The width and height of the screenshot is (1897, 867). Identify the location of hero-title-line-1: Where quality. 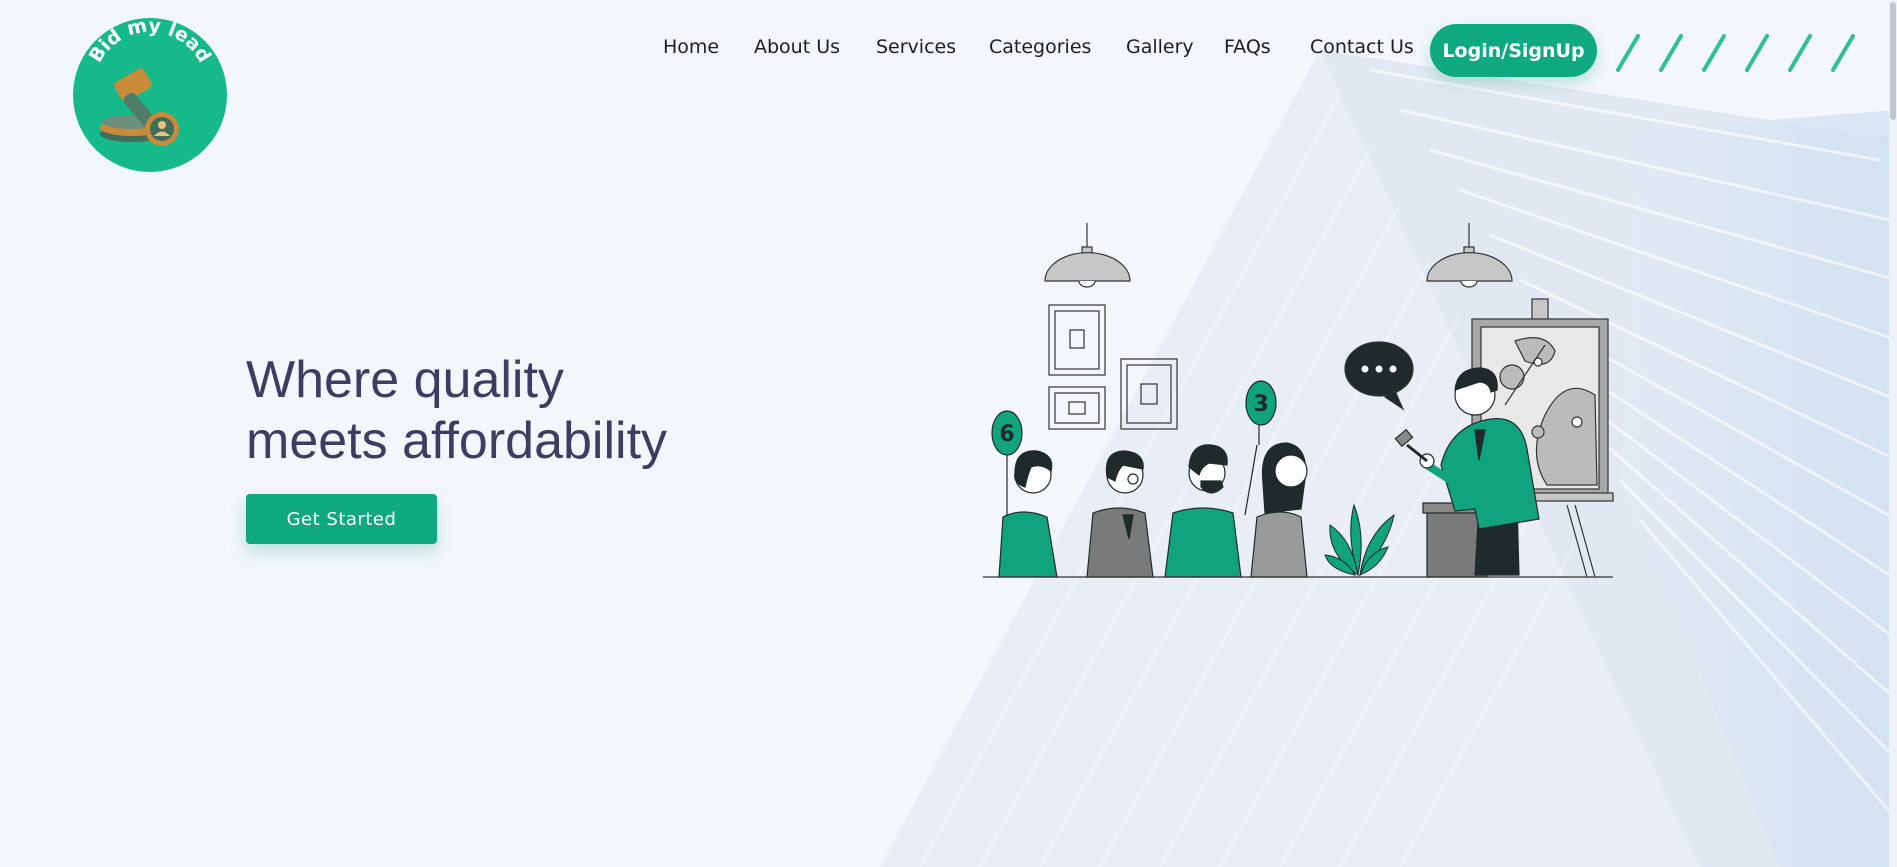
(405, 380).